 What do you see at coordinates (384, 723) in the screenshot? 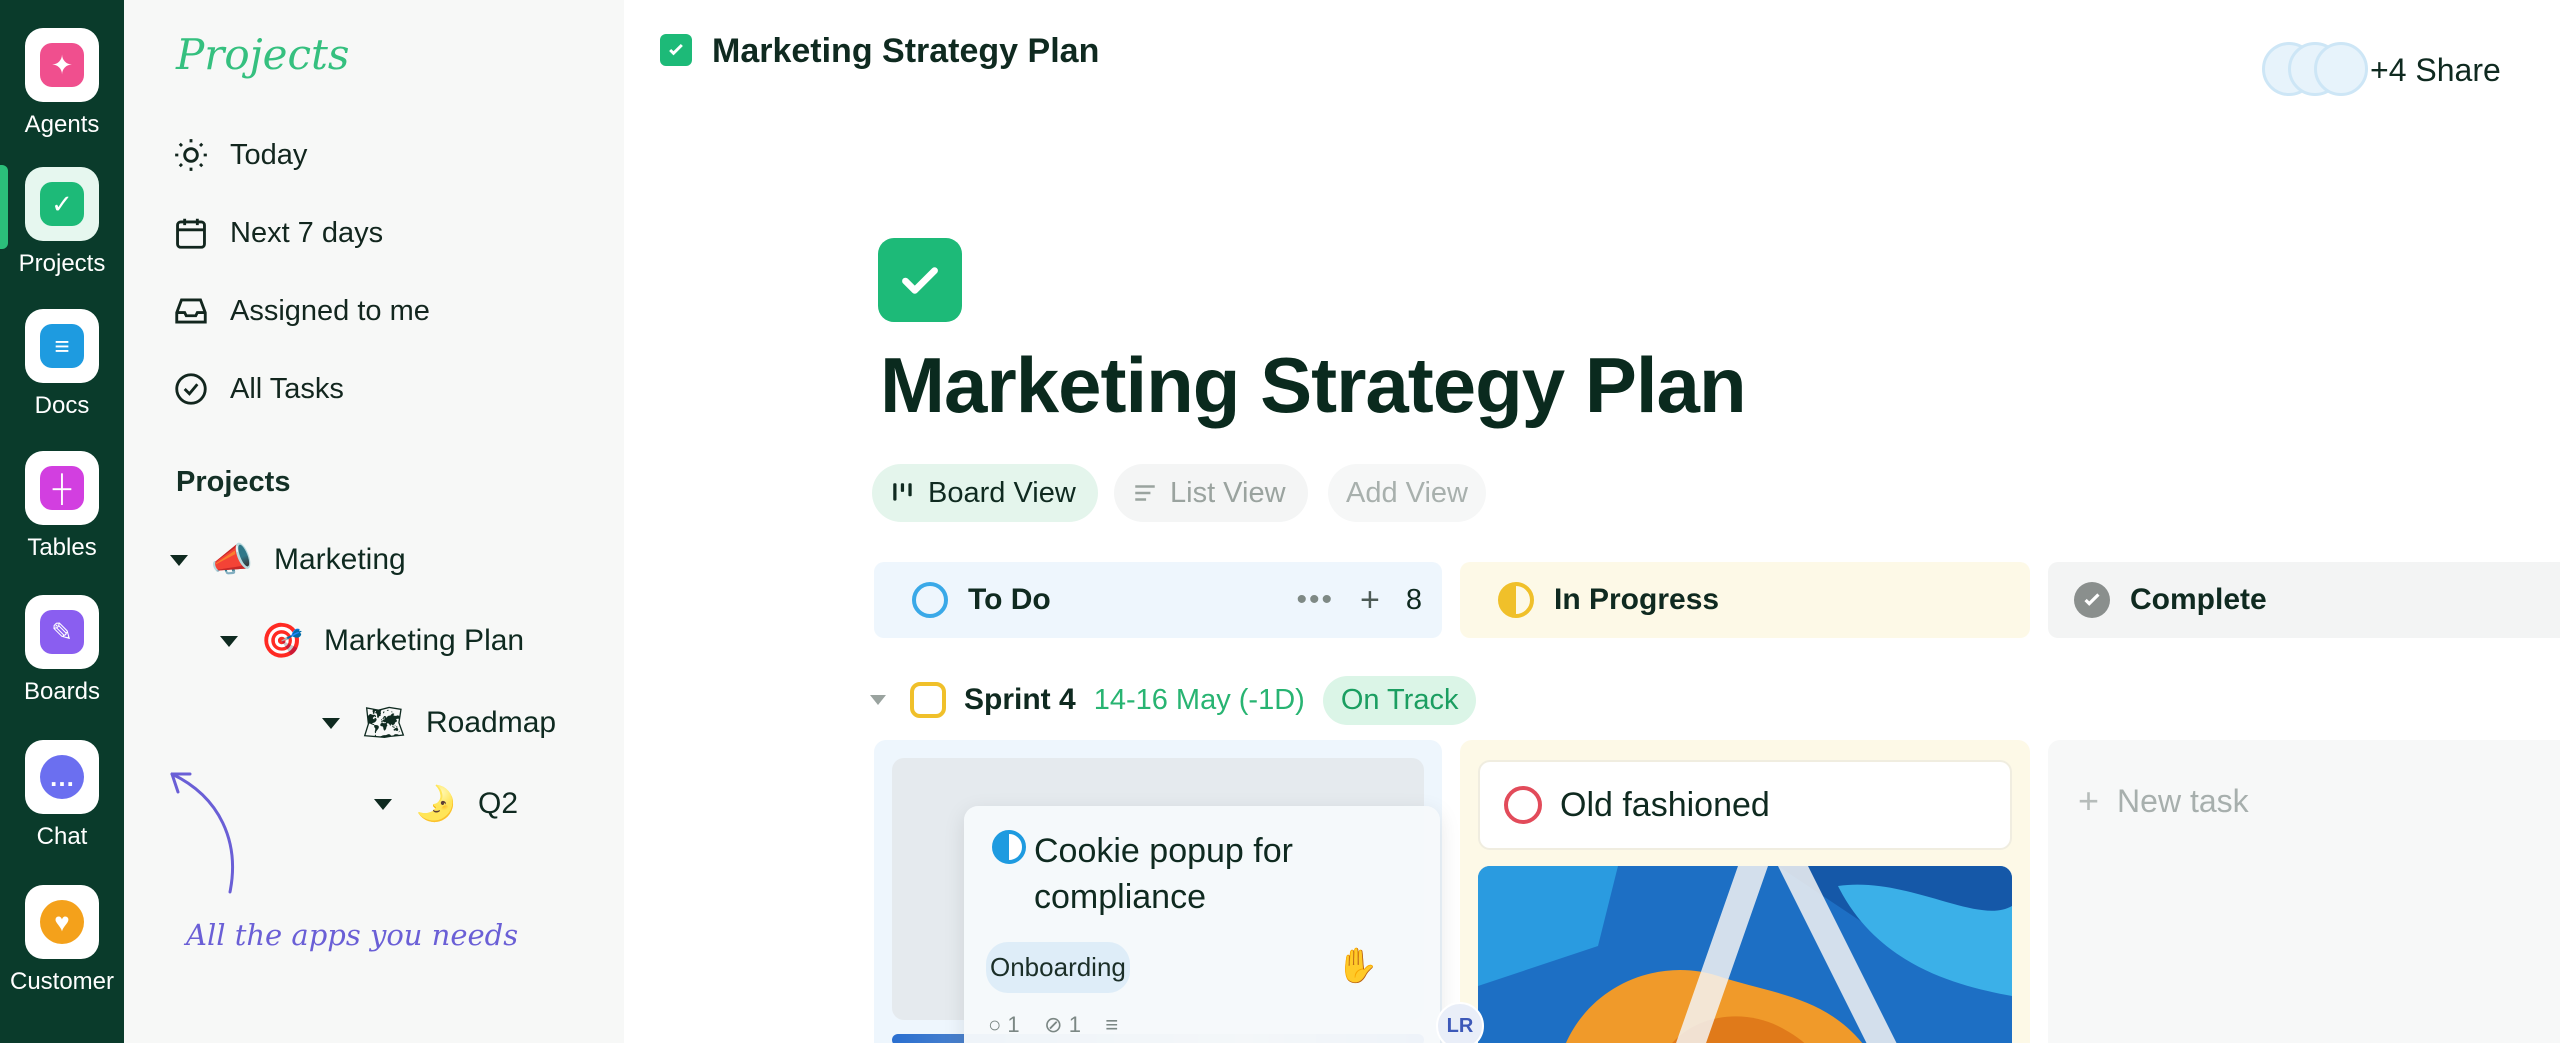
I see `map-icon: 🗺` at bounding box center [384, 723].